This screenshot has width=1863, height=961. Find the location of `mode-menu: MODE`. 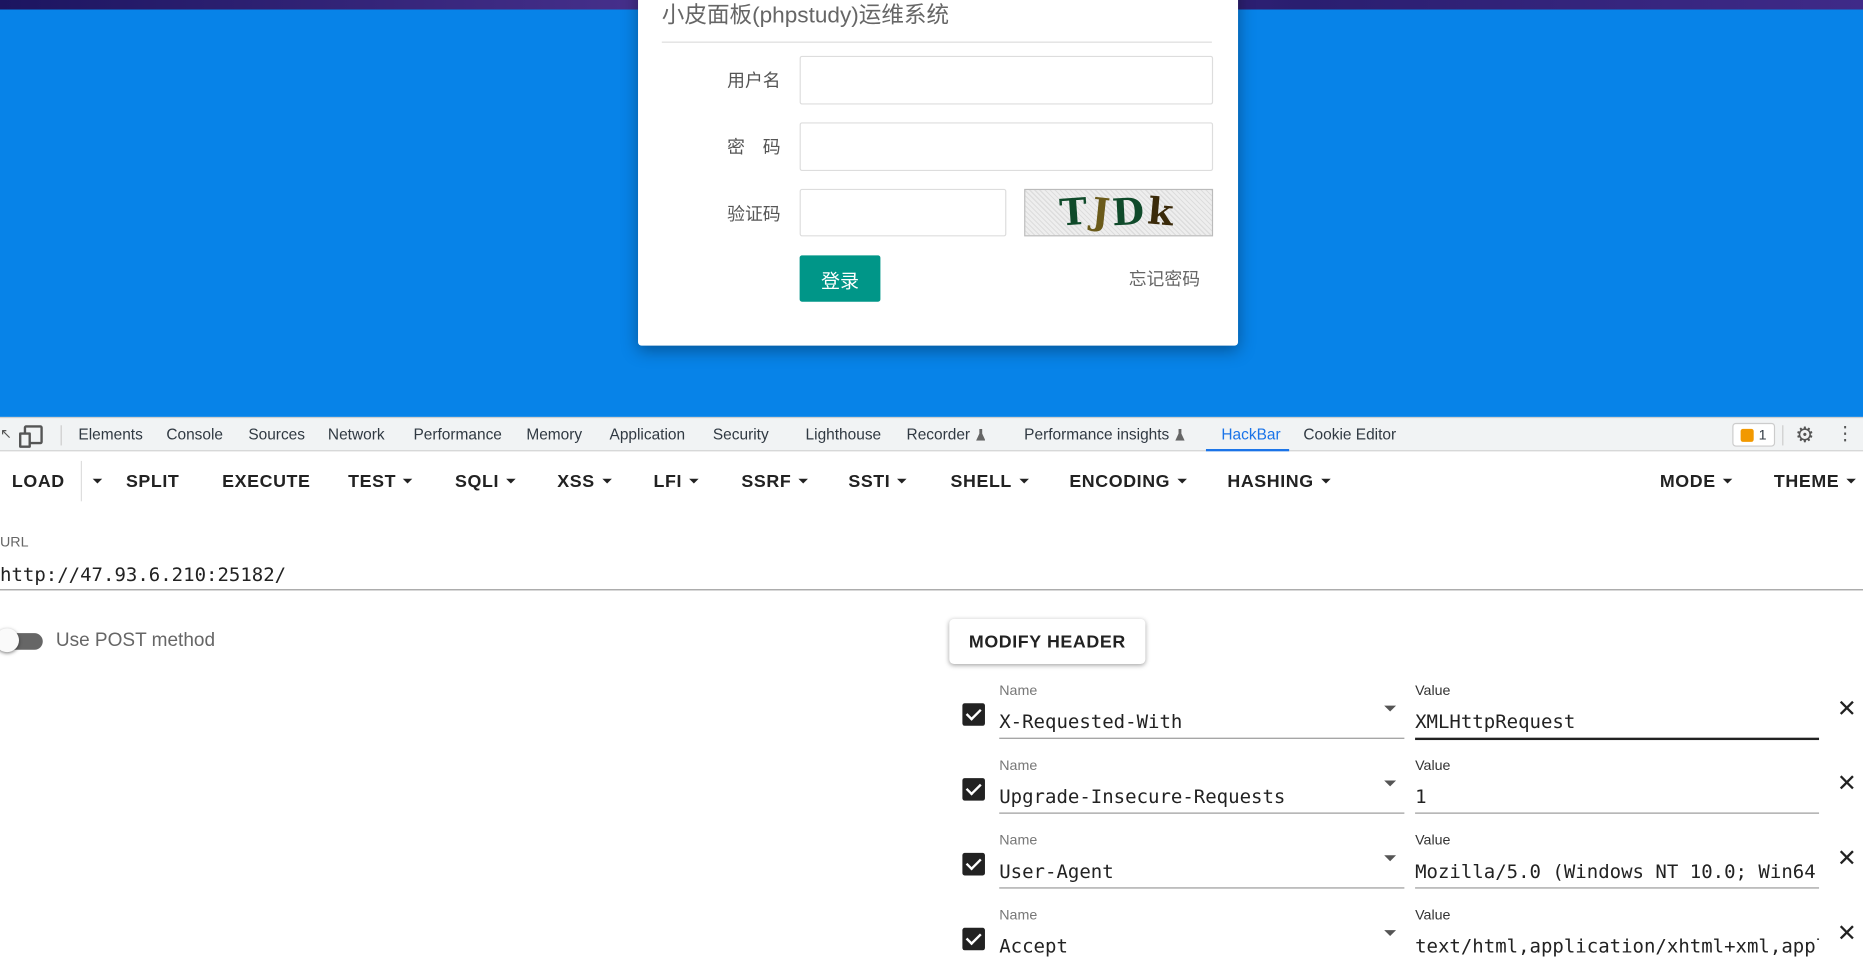

mode-menu: MODE is located at coordinates (1696, 481).